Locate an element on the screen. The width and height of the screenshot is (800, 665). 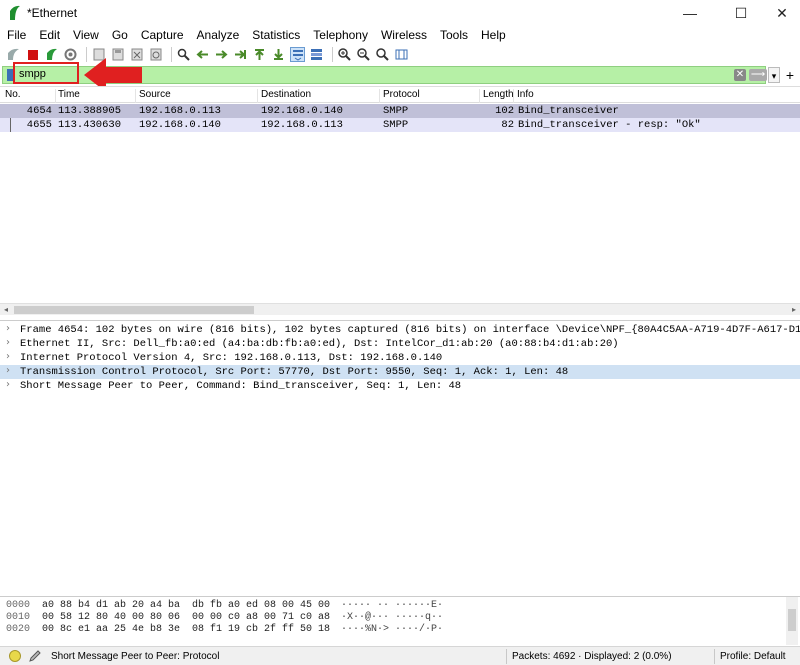
status-message: Short Message Peer to Peer: Protocol is located at coordinates (135, 656).